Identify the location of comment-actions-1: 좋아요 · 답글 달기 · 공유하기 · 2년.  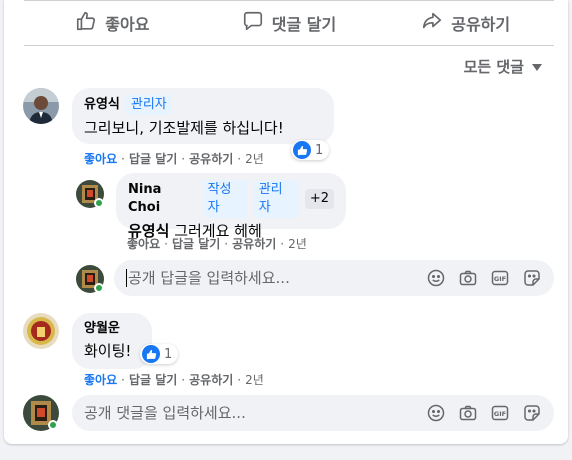
(174, 158).